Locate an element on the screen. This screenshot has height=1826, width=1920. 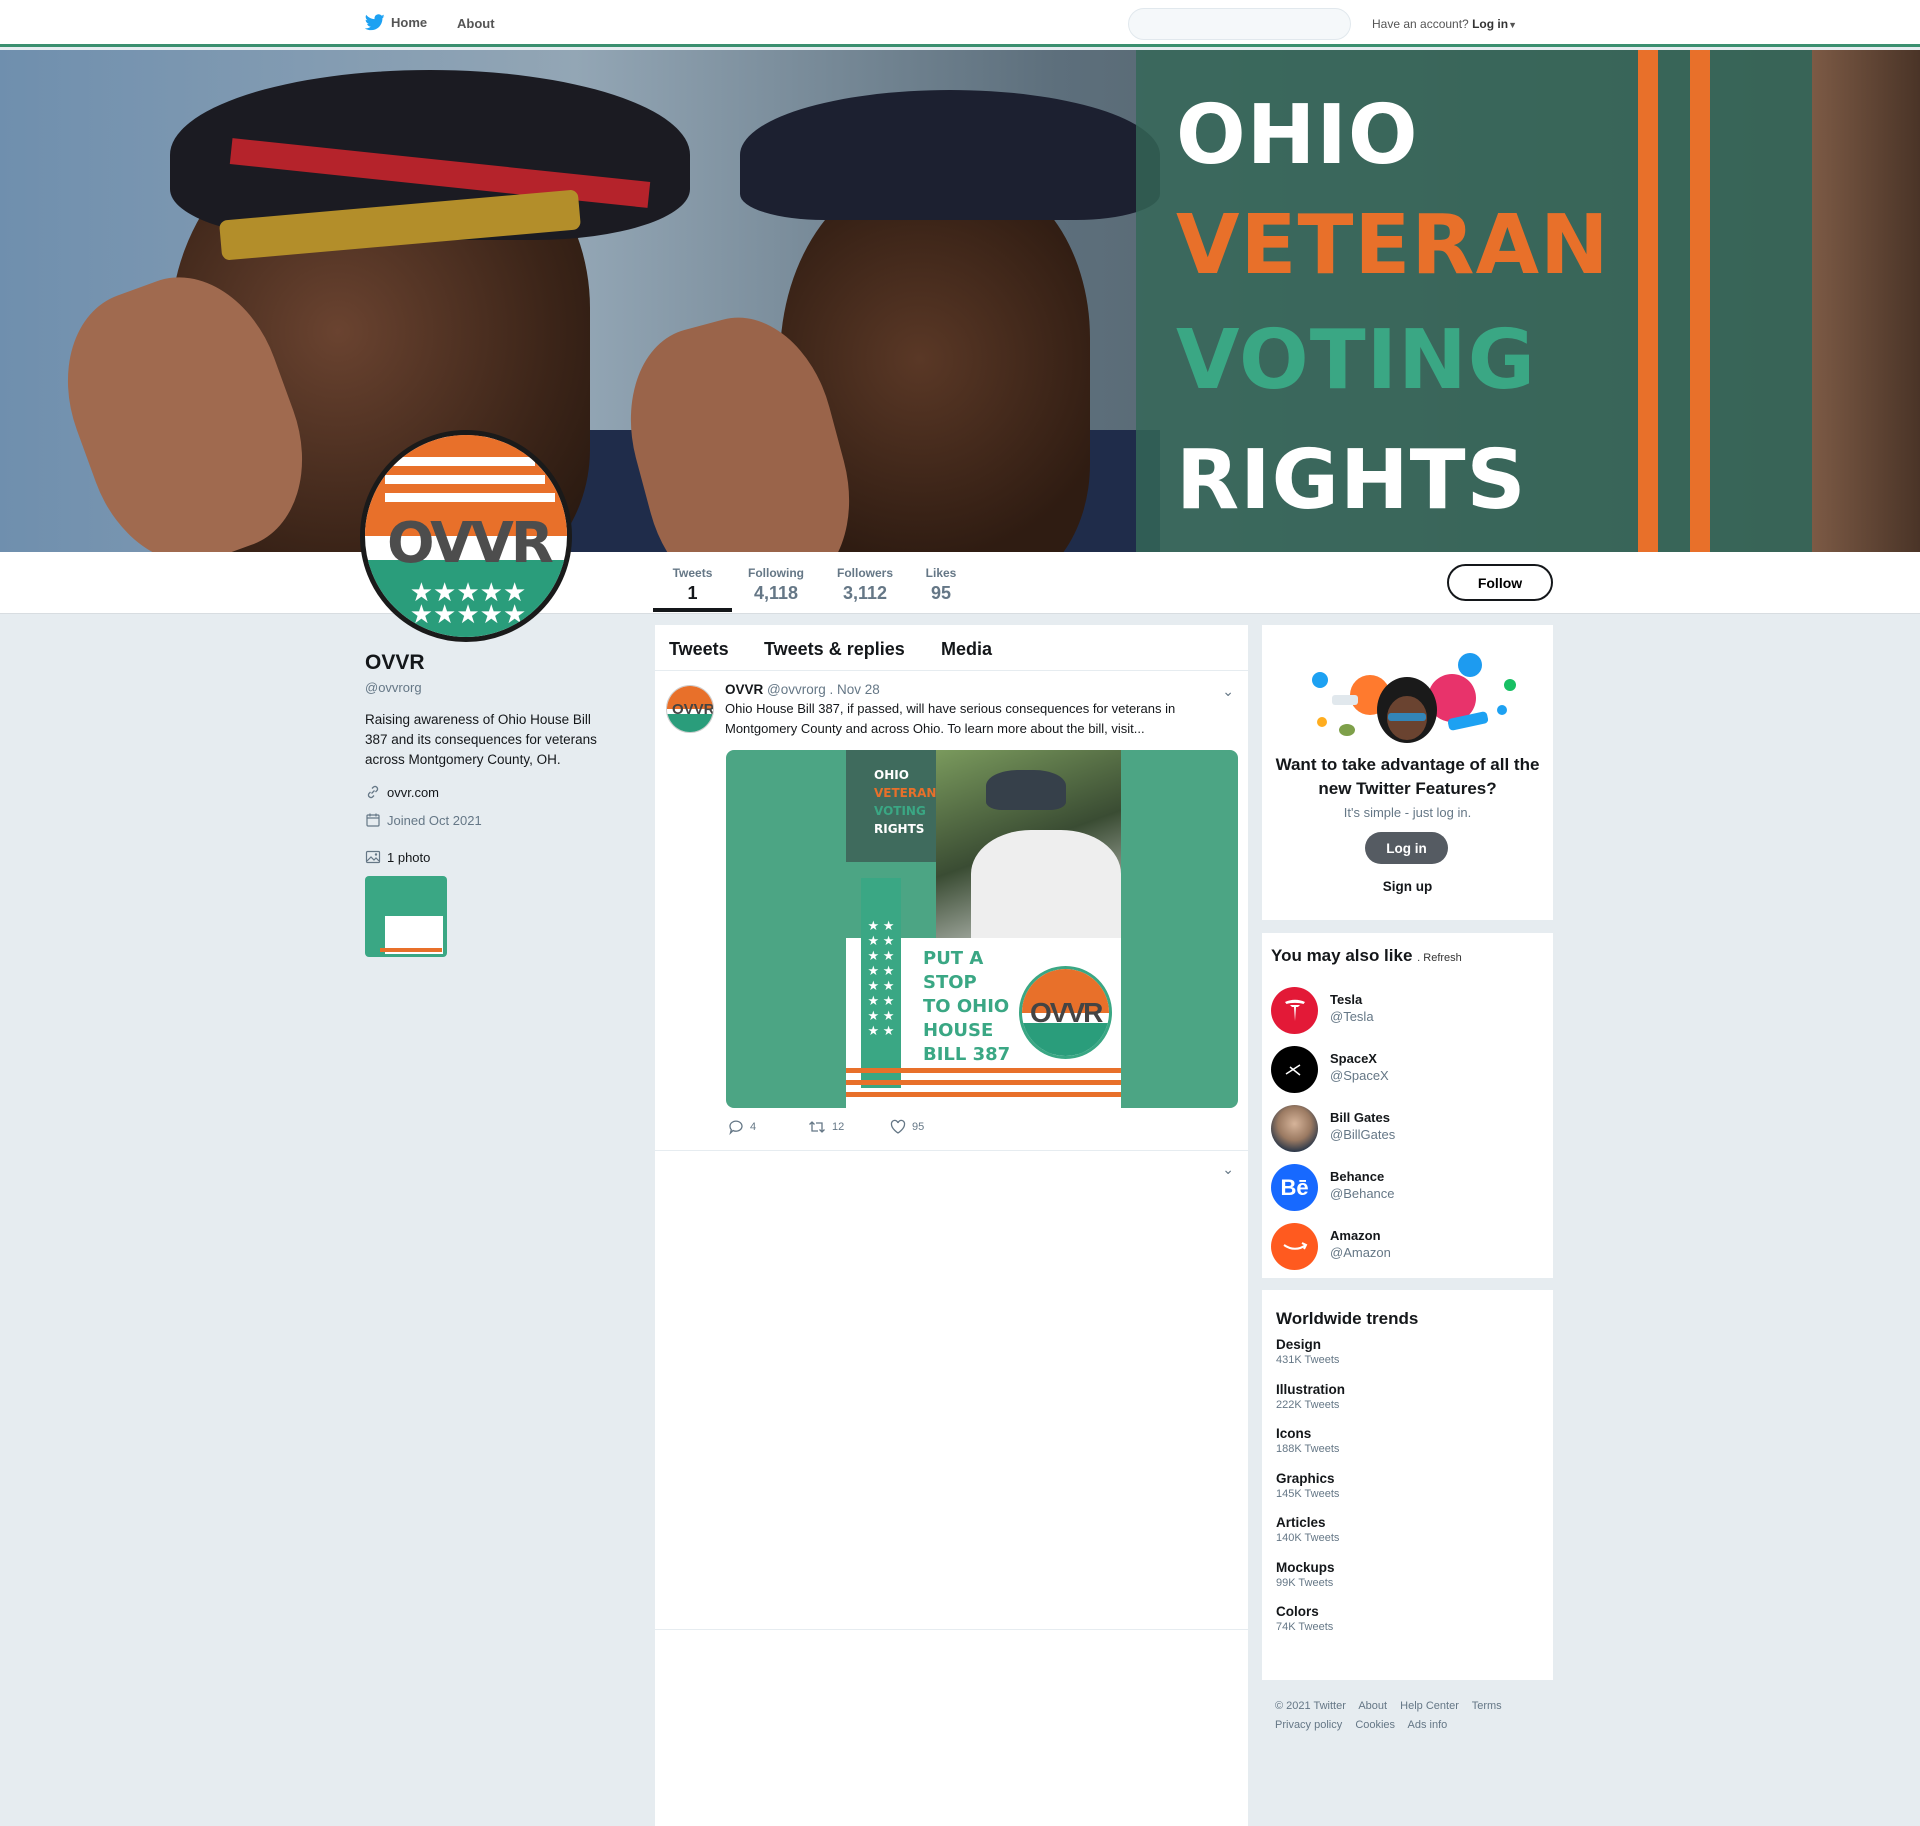
account-area: Have an account? Log in▼ is located at coordinates (1444, 24).